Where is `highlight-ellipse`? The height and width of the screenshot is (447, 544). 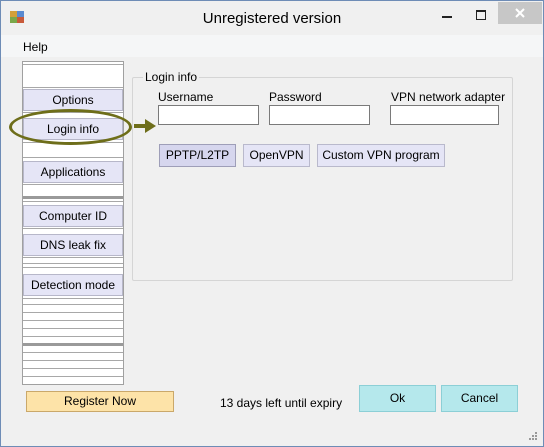
highlight-ellipse is located at coordinates (70, 127).